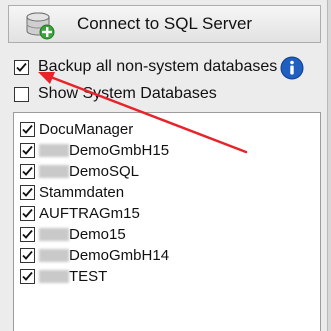 The height and width of the screenshot is (331, 331). I want to click on database-name: TEST, so click(88, 276).